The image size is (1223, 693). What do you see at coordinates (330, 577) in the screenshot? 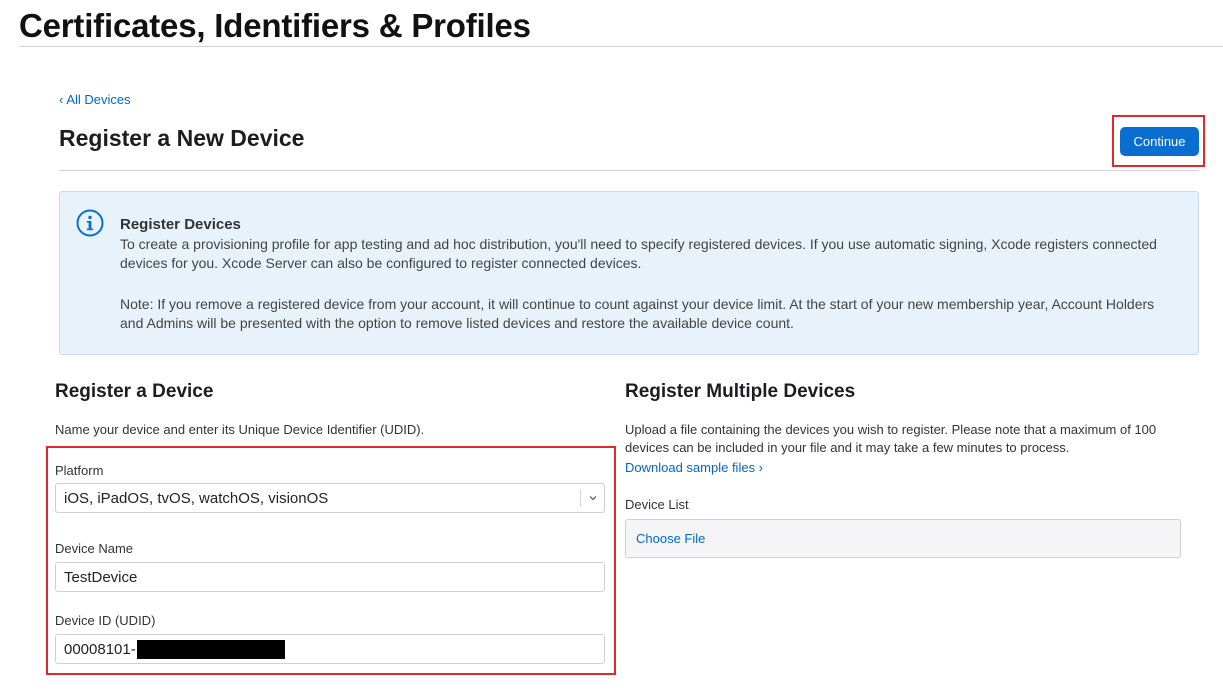
I see `device-name-input` at bounding box center [330, 577].